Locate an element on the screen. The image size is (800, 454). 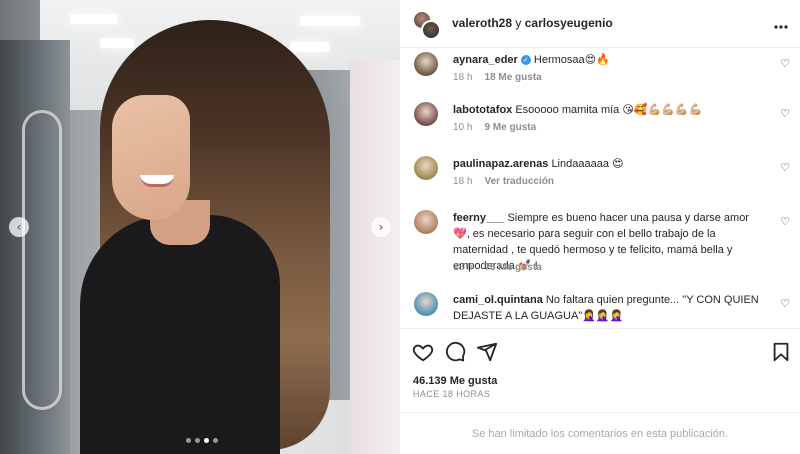
share-icon is located at coordinates (487, 352).